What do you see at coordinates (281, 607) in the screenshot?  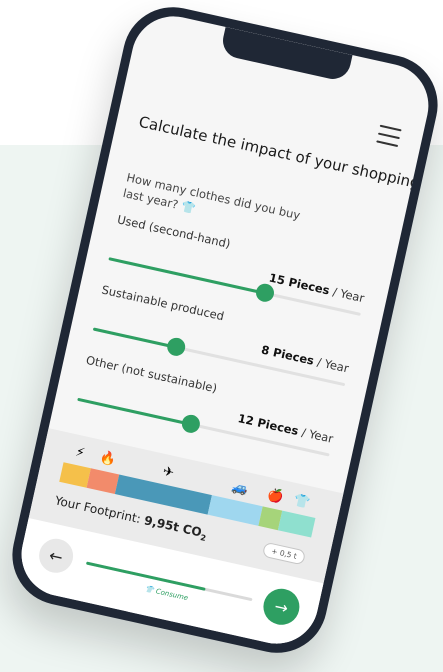 I see `arrow-right-icon: →` at bounding box center [281, 607].